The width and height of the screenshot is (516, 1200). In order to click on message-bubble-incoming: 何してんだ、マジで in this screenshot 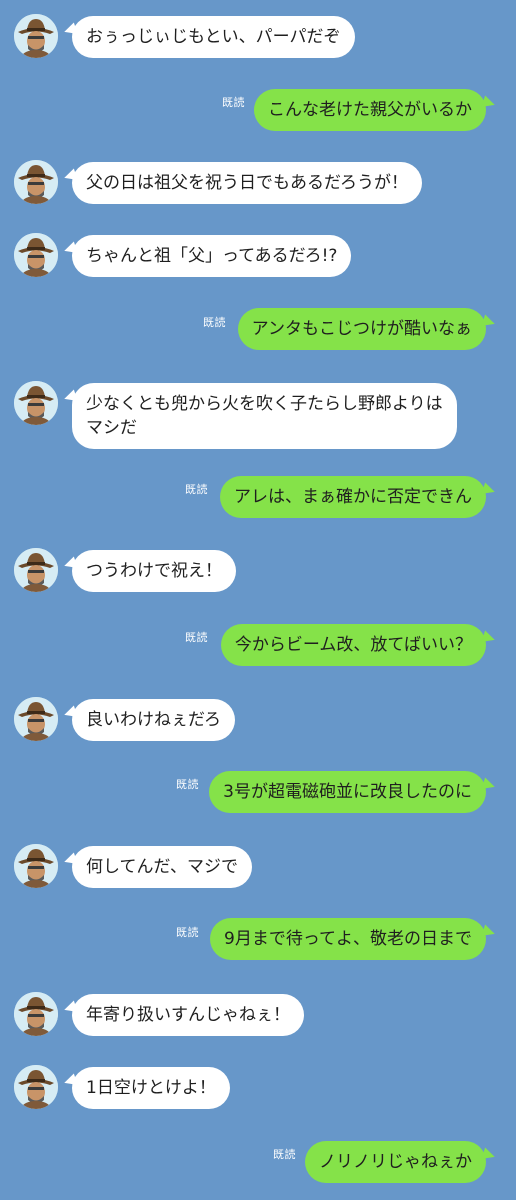, I will do `click(162, 867)`.